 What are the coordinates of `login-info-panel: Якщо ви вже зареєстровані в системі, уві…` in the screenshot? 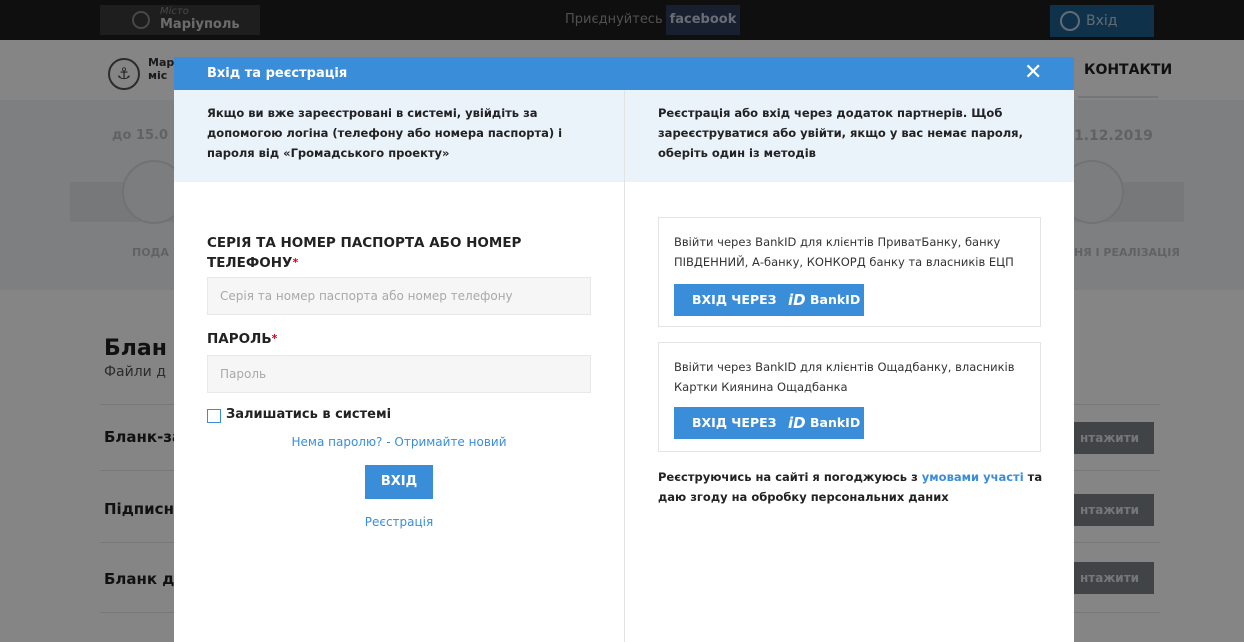 It's located at (399, 136).